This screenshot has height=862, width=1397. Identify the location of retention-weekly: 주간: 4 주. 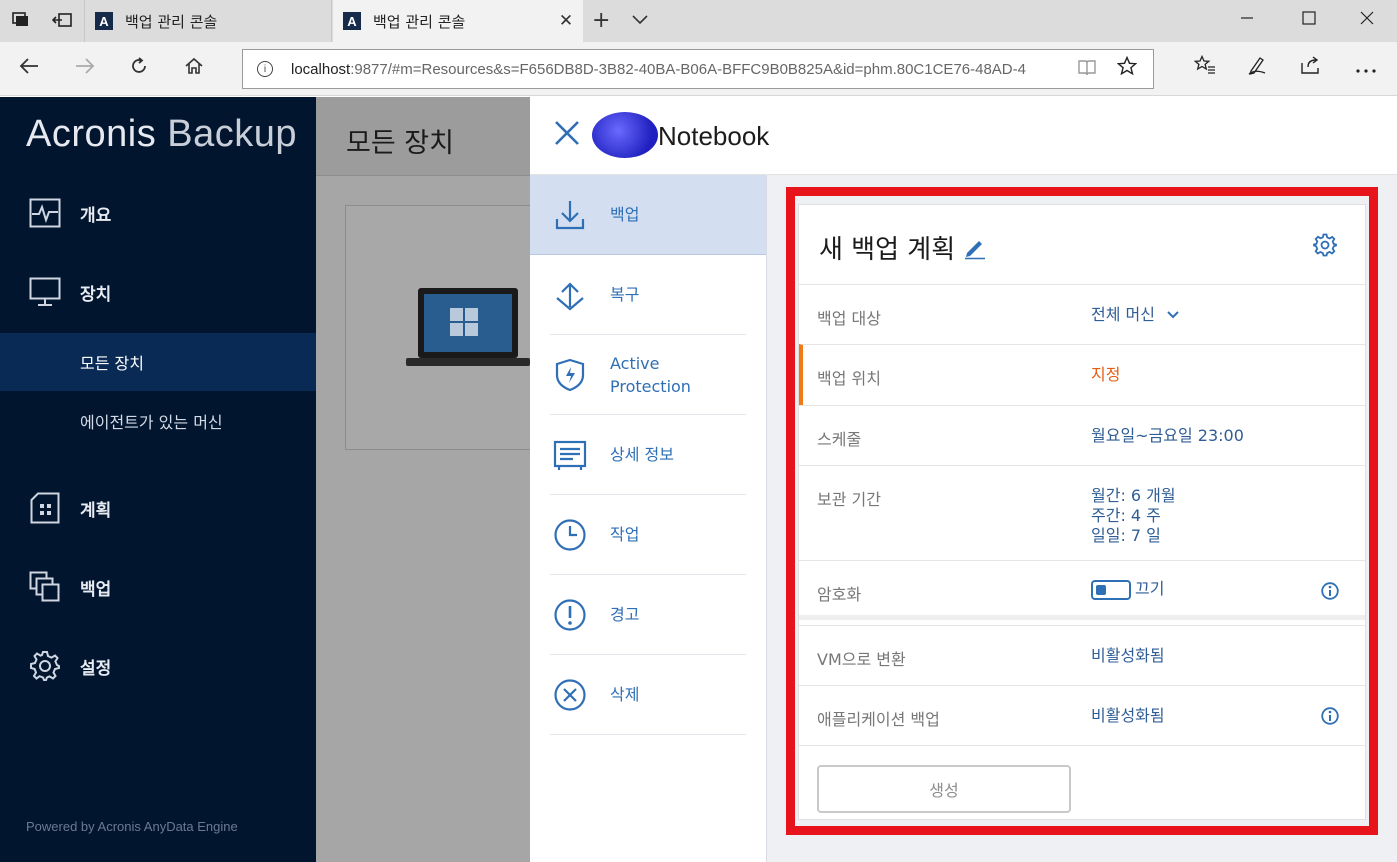
(1126, 515).